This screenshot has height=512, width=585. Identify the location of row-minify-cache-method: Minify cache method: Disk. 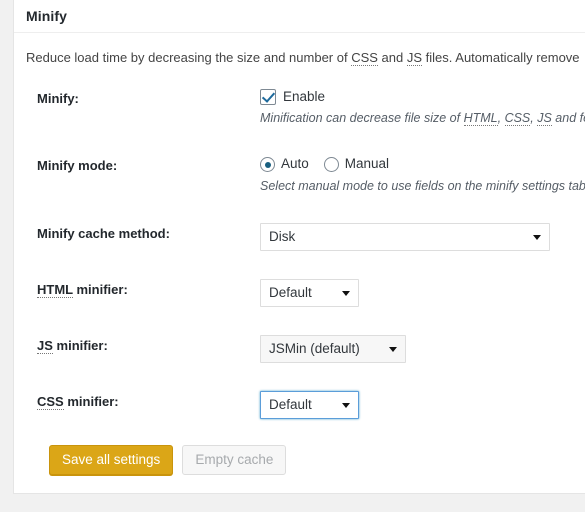
(305, 237).